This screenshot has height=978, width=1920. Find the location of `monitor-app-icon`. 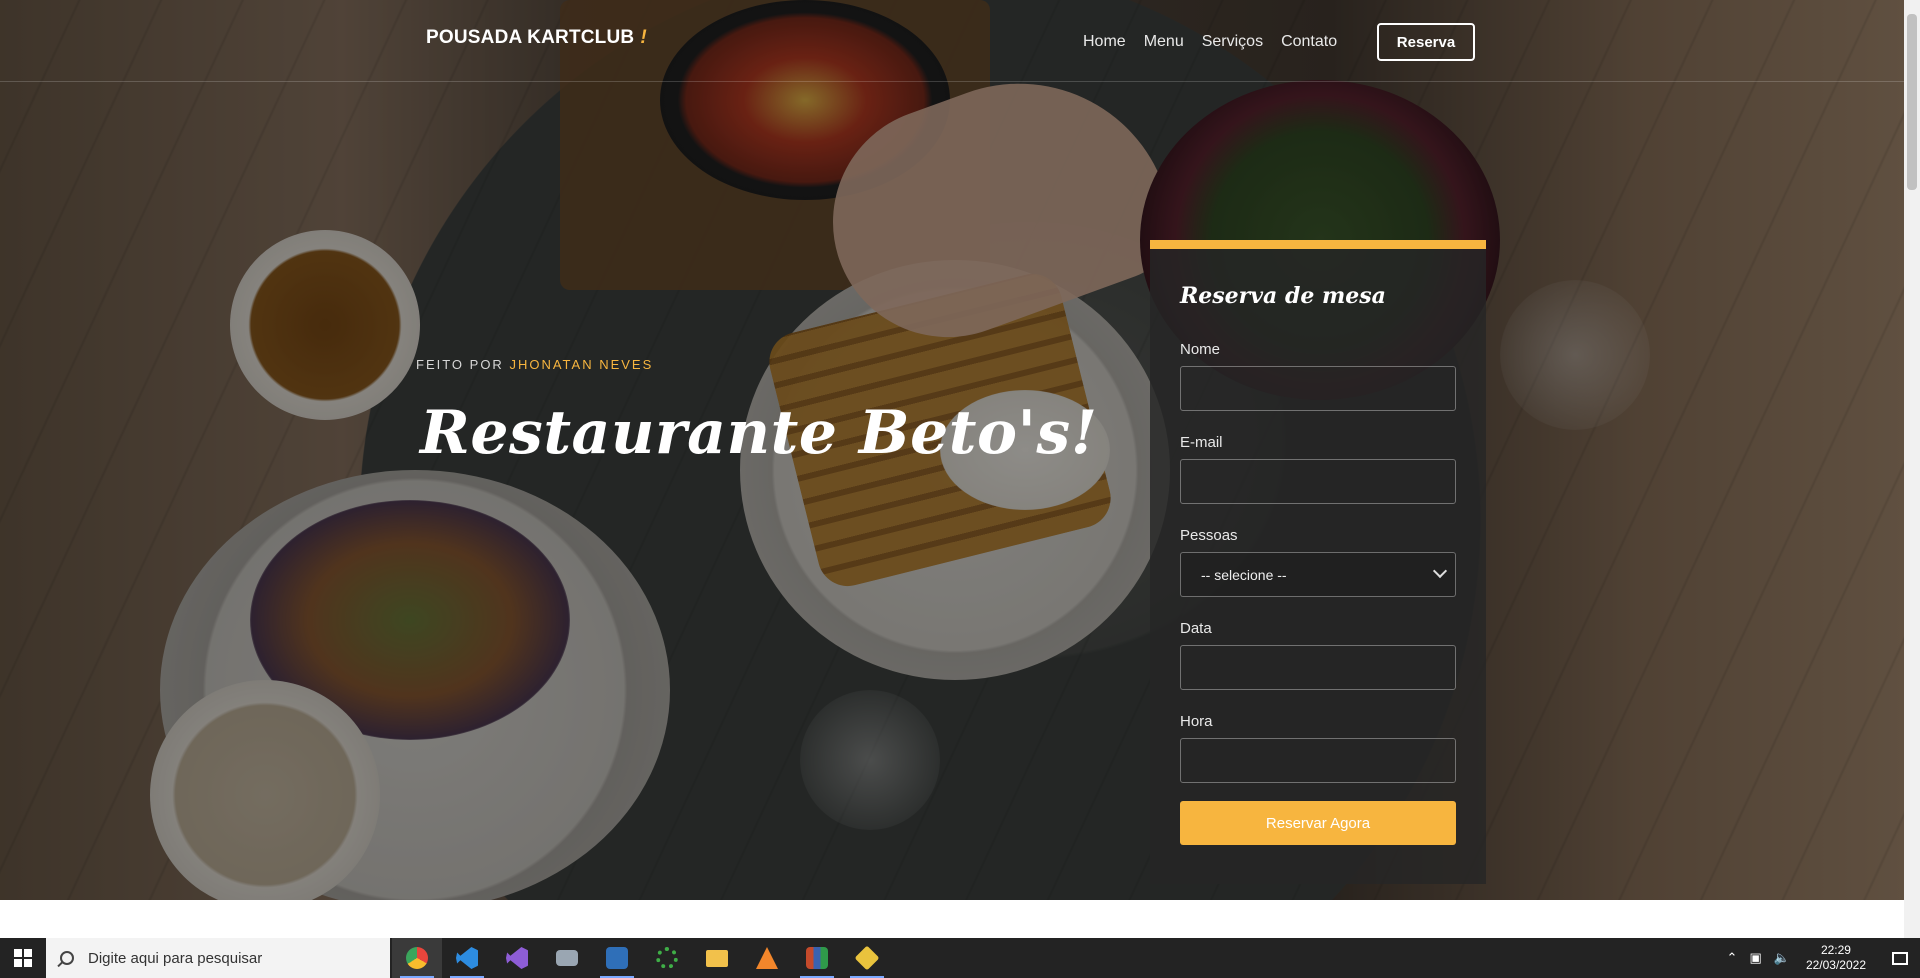

monitor-app-icon is located at coordinates (567, 958).